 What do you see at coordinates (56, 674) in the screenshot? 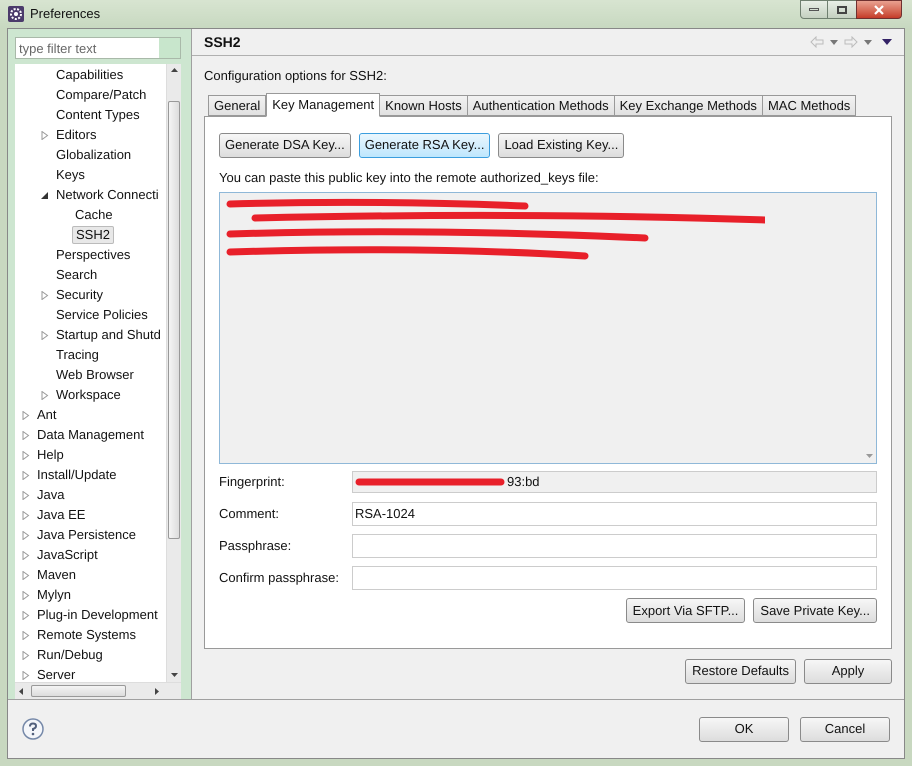
I see `tree-item: Server` at bounding box center [56, 674].